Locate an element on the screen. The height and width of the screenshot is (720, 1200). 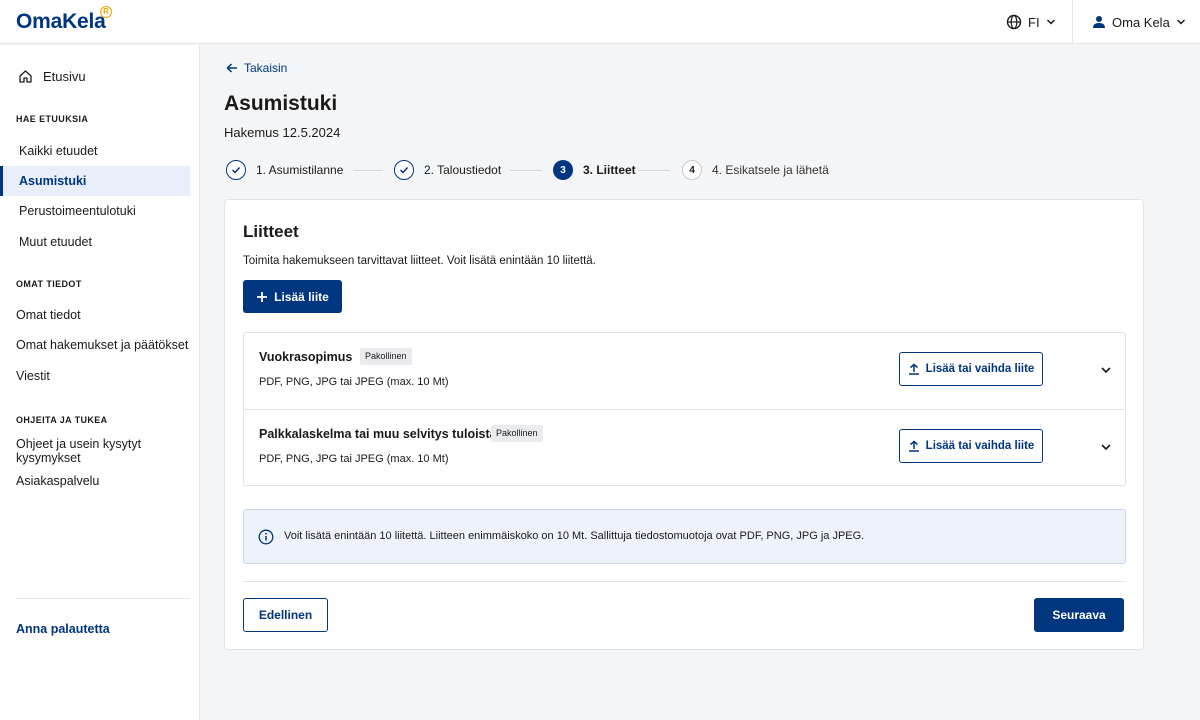
back-link: Takaisin is located at coordinates (256, 68).